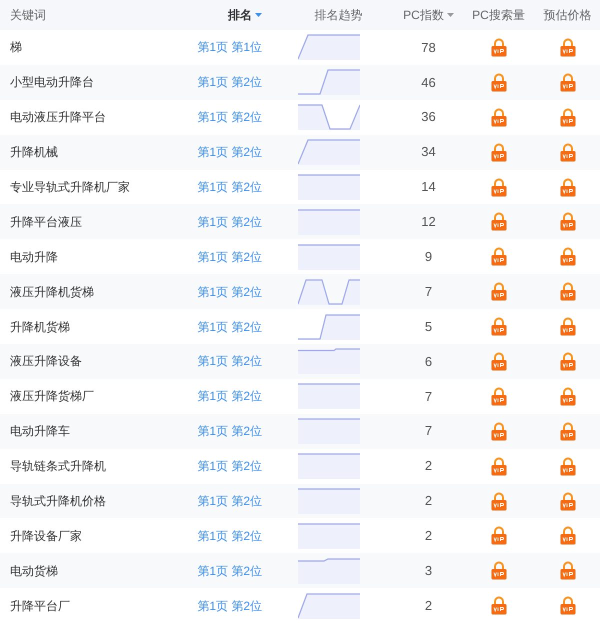 This screenshot has width=600, height=623. Describe the element at coordinates (34, 257) in the screenshot. I see `keyword-cell: 电动升降` at that location.